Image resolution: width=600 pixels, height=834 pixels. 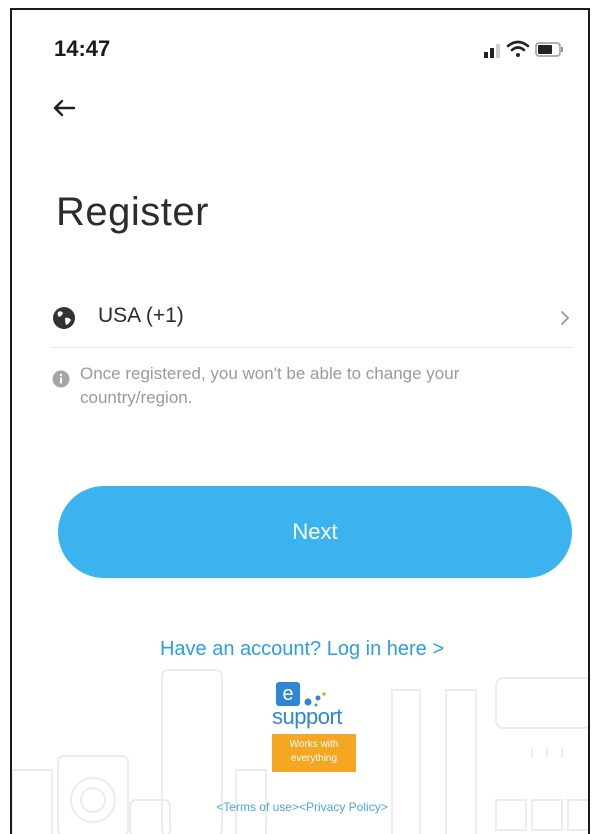 What do you see at coordinates (565, 318) in the screenshot?
I see `chevron-right-icon` at bounding box center [565, 318].